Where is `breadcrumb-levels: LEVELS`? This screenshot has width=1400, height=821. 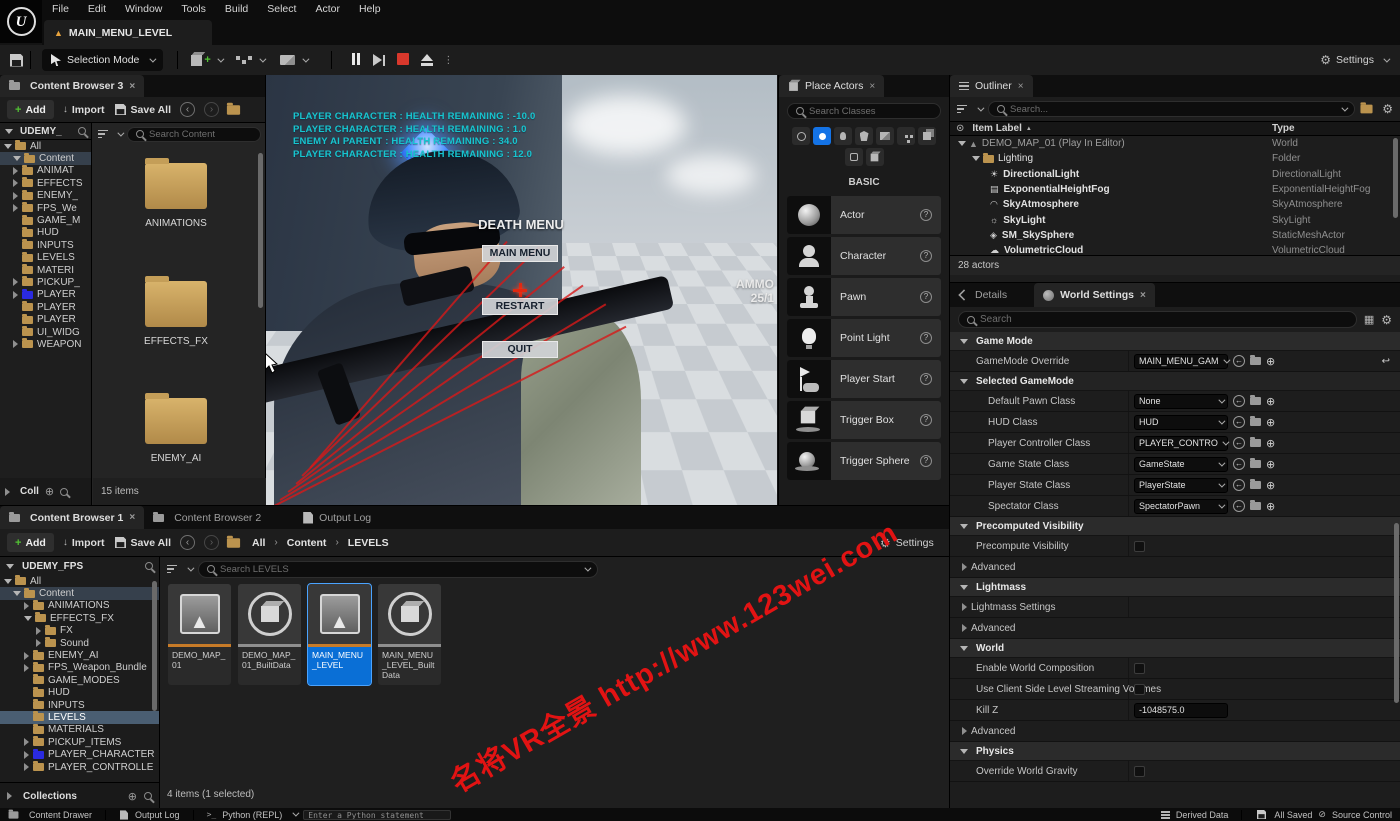 breadcrumb-levels: LEVELS is located at coordinates (368, 543).